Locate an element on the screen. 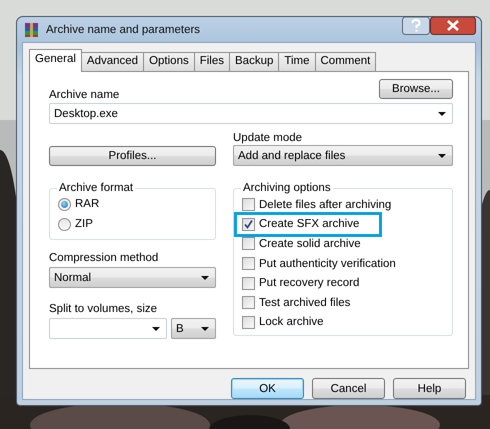  window-title: Archive name and parameters is located at coordinates (123, 30).